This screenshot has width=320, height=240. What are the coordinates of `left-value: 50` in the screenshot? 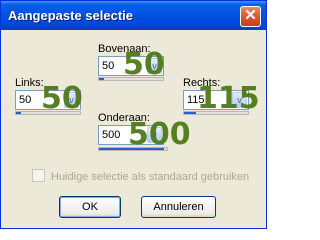 It's located at (25, 100).